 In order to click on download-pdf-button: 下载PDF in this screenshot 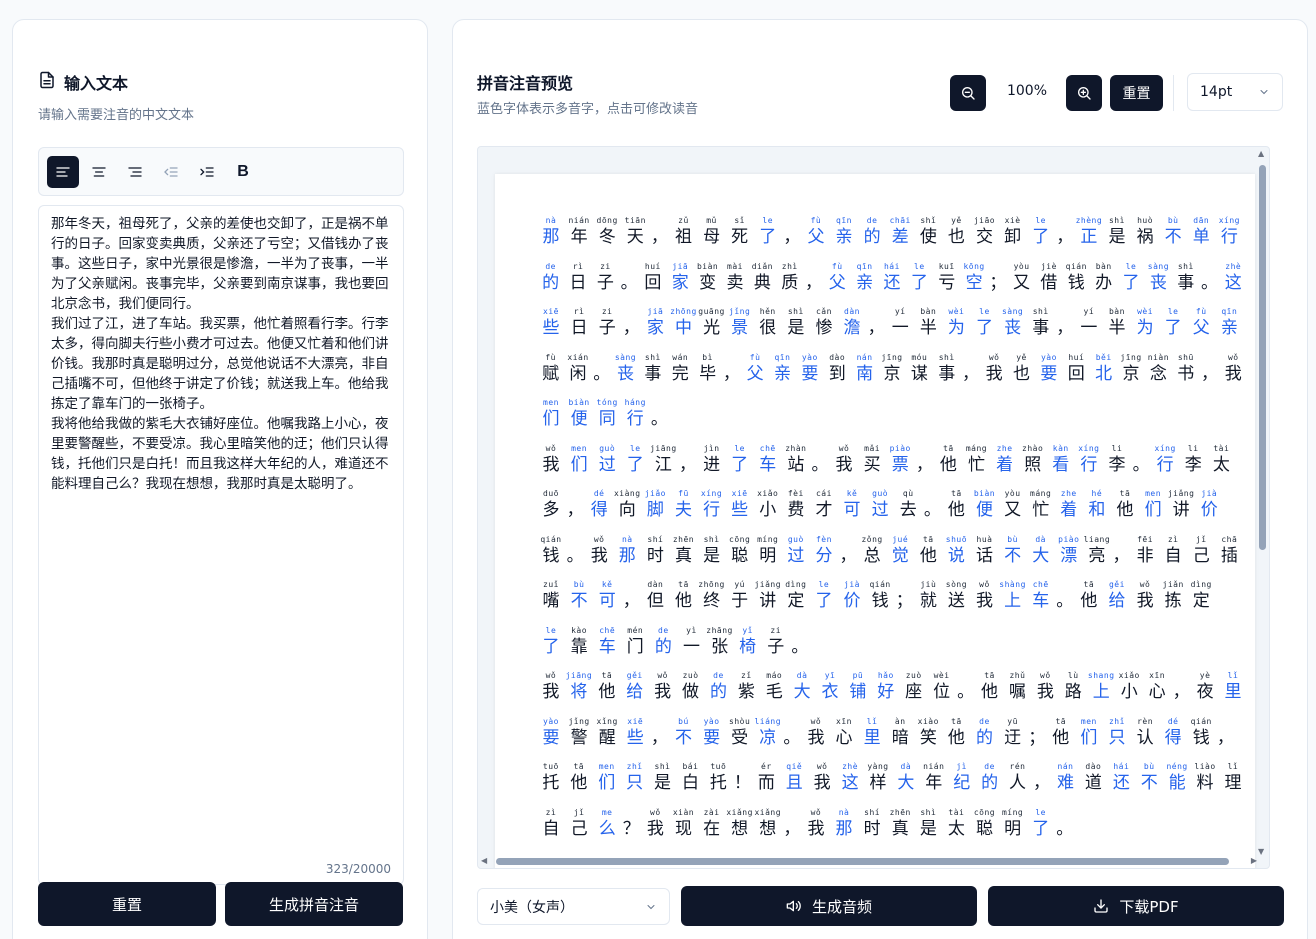, I will do `click(1136, 906)`.